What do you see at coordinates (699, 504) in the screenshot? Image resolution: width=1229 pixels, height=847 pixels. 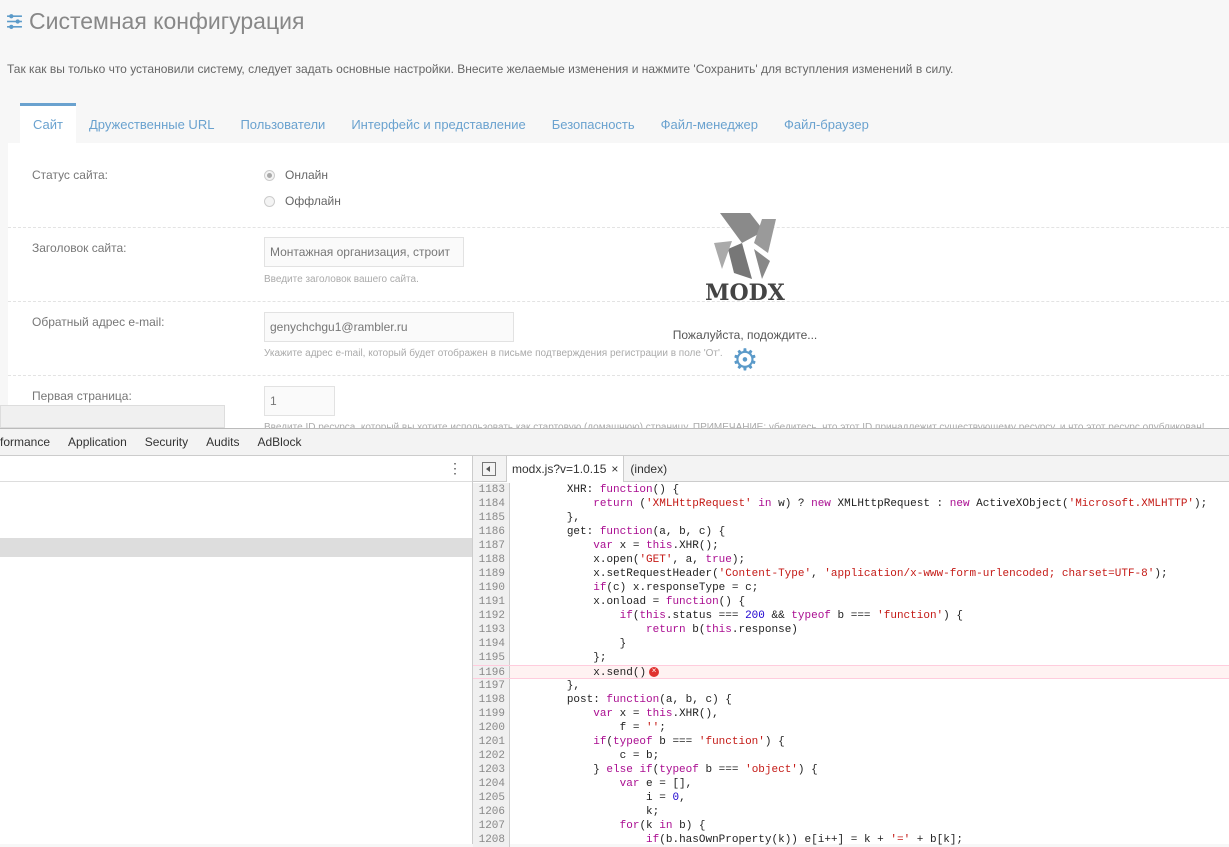 I see `code-token: 'XMLHttpRequest'` at bounding box center [699, 504].